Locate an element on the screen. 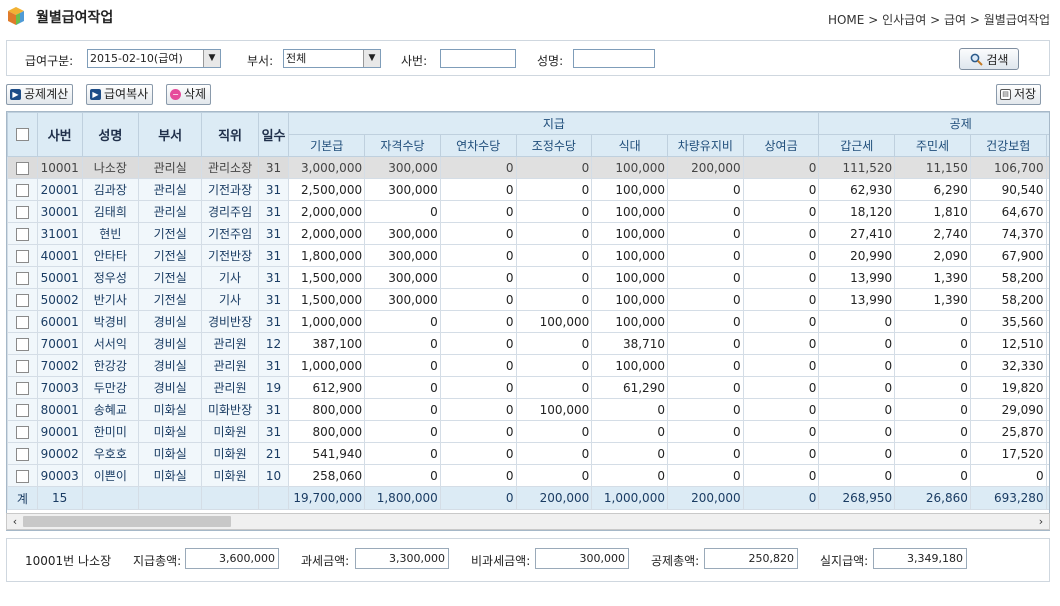 The height and width of the screenshot is (606, 1060). header-pay-0: 기본급 is located at coordinates (327, 145).